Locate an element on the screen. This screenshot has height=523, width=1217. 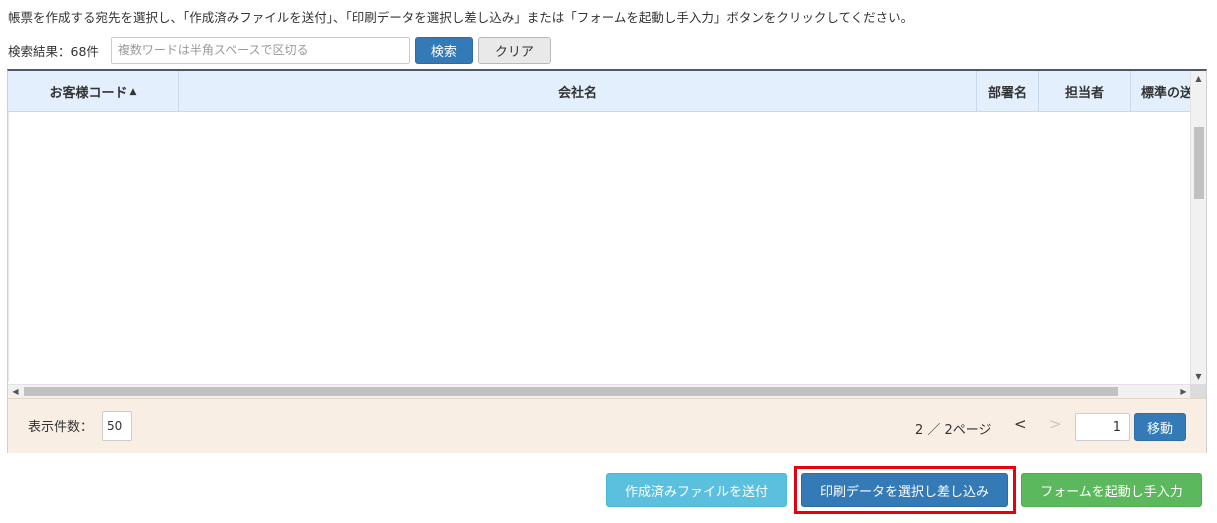
column-header-label: 部署名 is located at coordinates (1007, 93).